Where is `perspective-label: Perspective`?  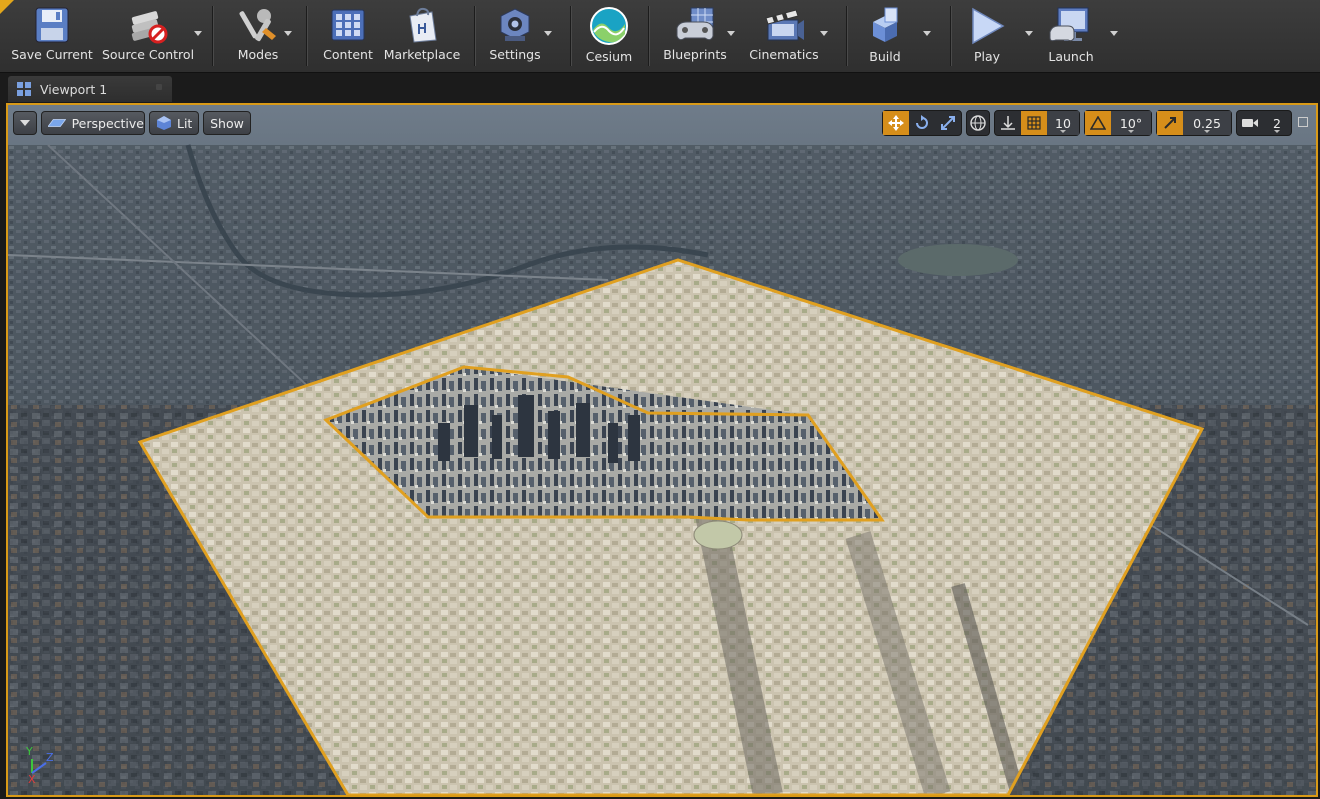
perspective-label: Perspective is located at coordinates (107, 123).